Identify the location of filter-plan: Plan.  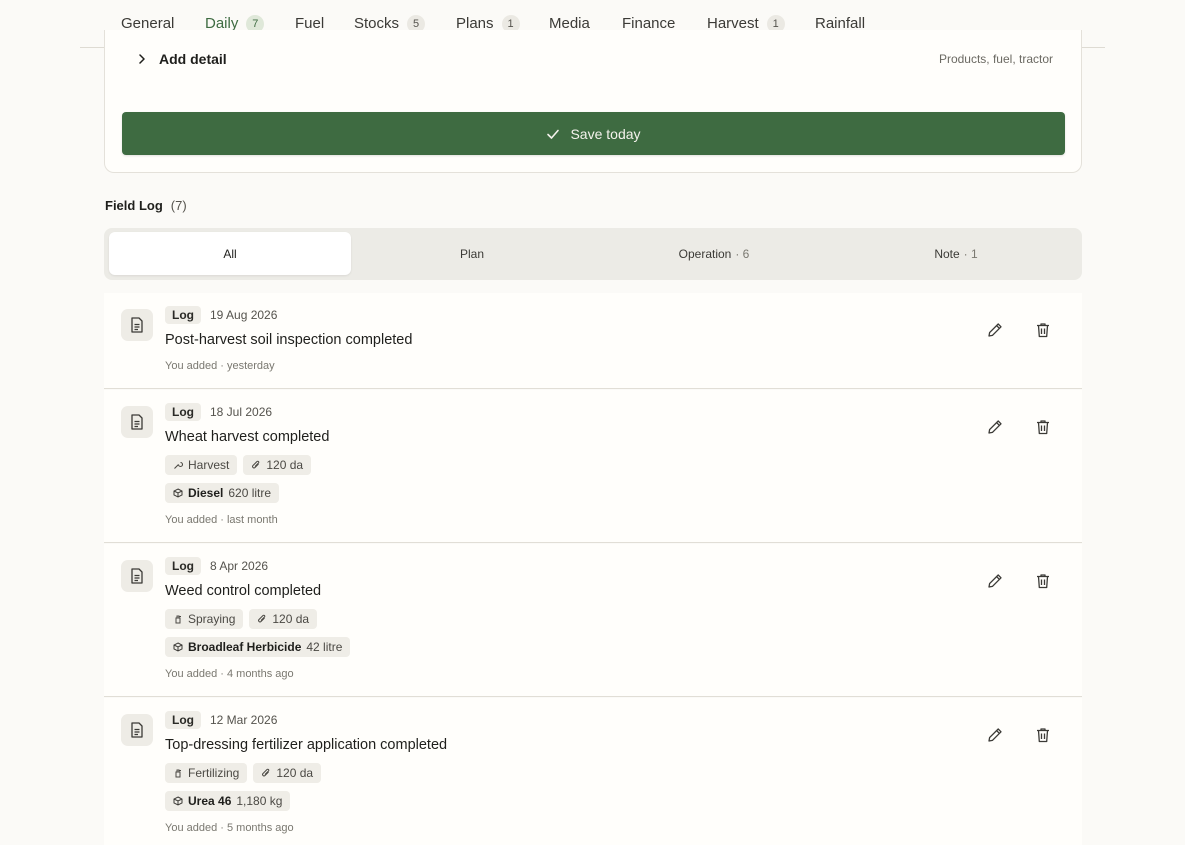
(472, 253).